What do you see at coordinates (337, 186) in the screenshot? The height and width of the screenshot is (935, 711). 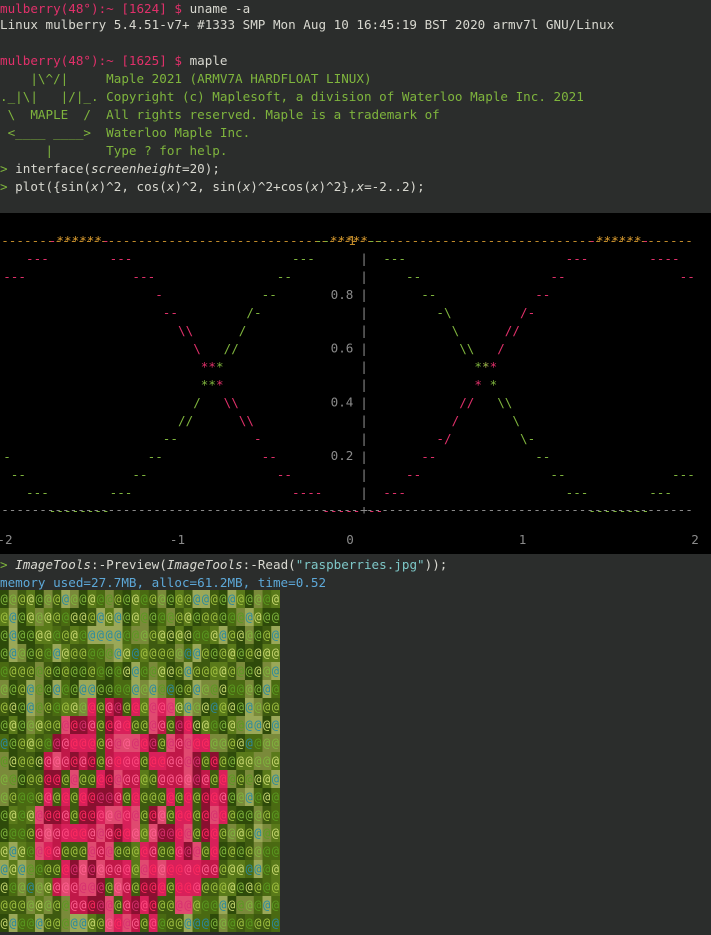 I see `input-text: )^2},` at bounding box center [337, 186].